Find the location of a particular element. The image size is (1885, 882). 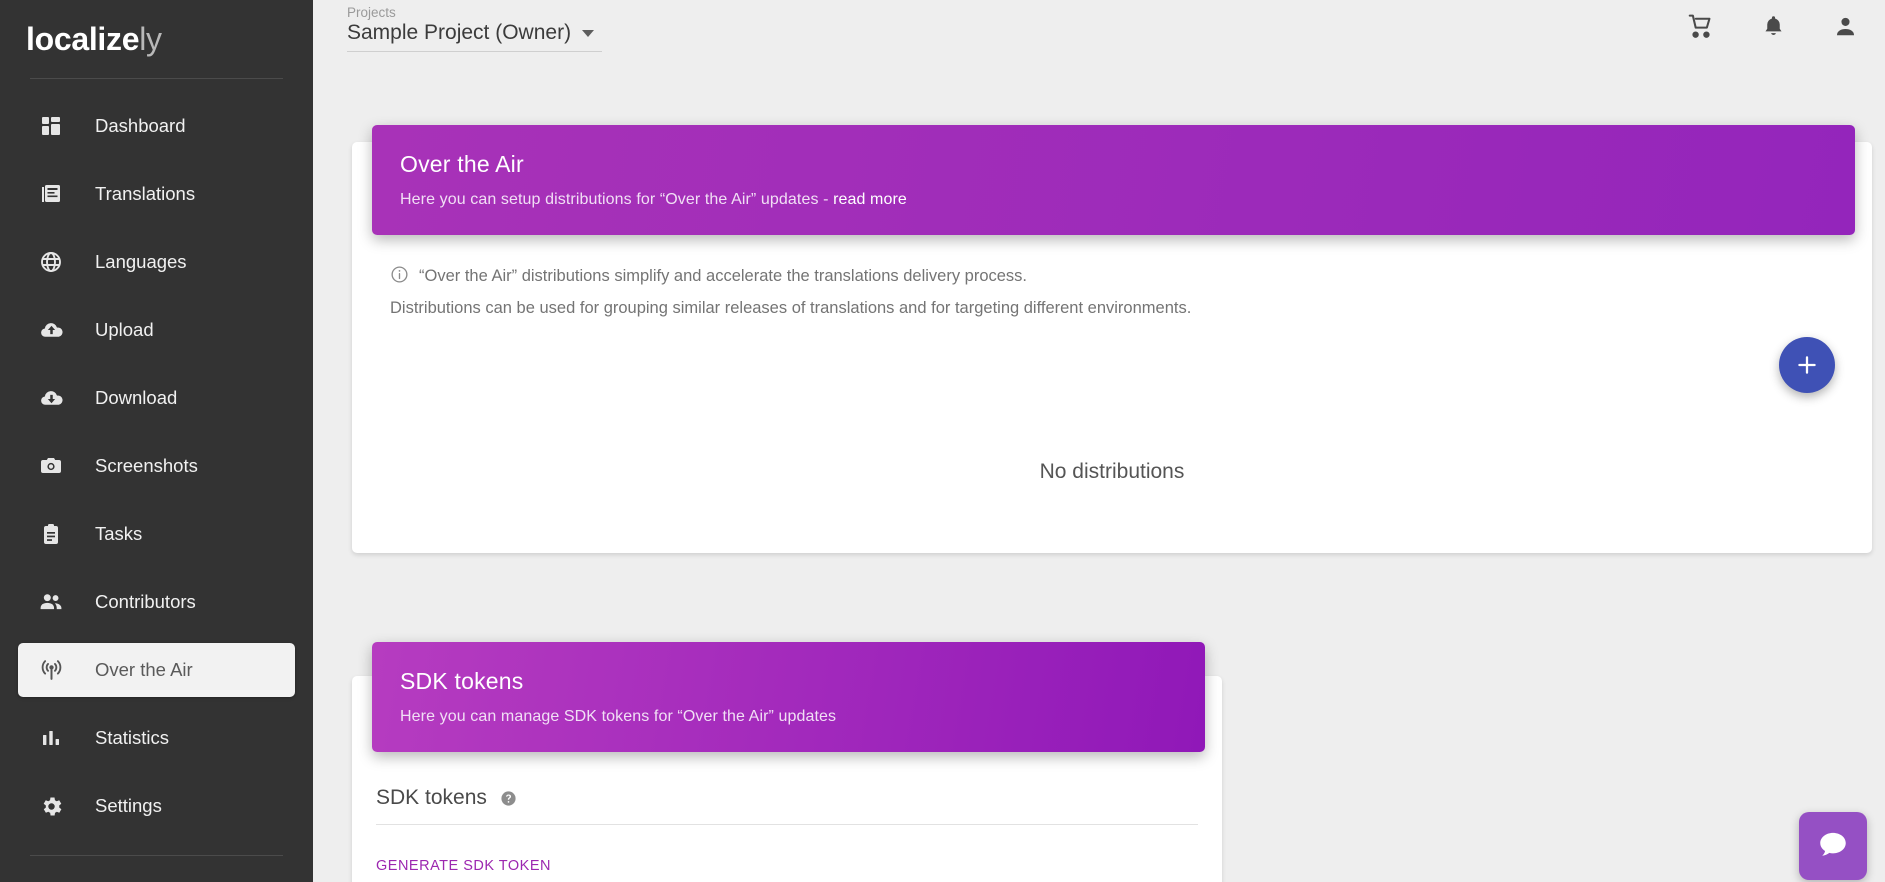

sidebar-item-over-the-air: Over the Air is located at coordinates (156, 670).